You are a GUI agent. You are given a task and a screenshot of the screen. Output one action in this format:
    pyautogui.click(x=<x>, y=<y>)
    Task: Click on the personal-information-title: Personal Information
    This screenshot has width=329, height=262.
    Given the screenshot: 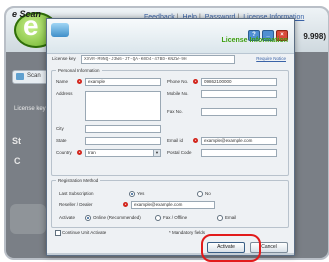 What is the action you would take?
    pyautogui.click(x=79, y=70)
    